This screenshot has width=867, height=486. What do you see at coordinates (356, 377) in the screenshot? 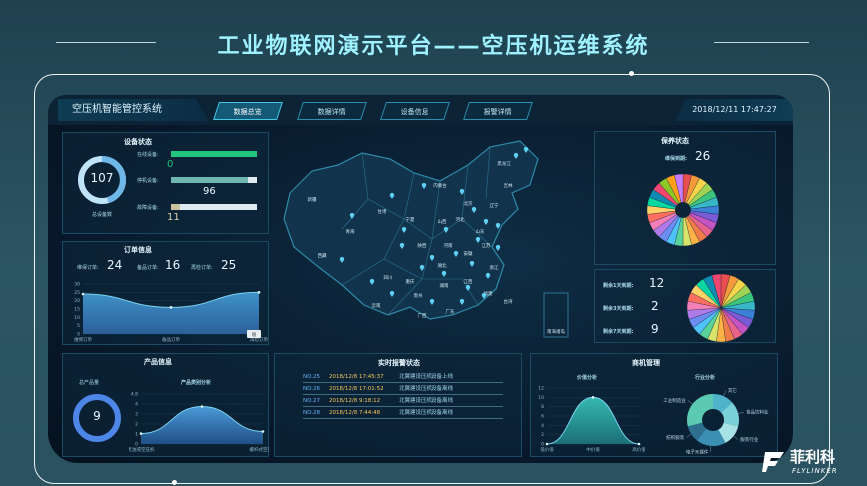
I see `alarm-time: 2018/12/8 17:45:37` at bounding box center [356, 377].